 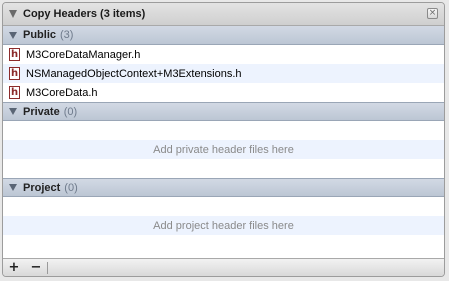 What do you see at coordinates (40, 35) in the screenshot?
I see `section-title: Public` at bounding box center [40, 35].